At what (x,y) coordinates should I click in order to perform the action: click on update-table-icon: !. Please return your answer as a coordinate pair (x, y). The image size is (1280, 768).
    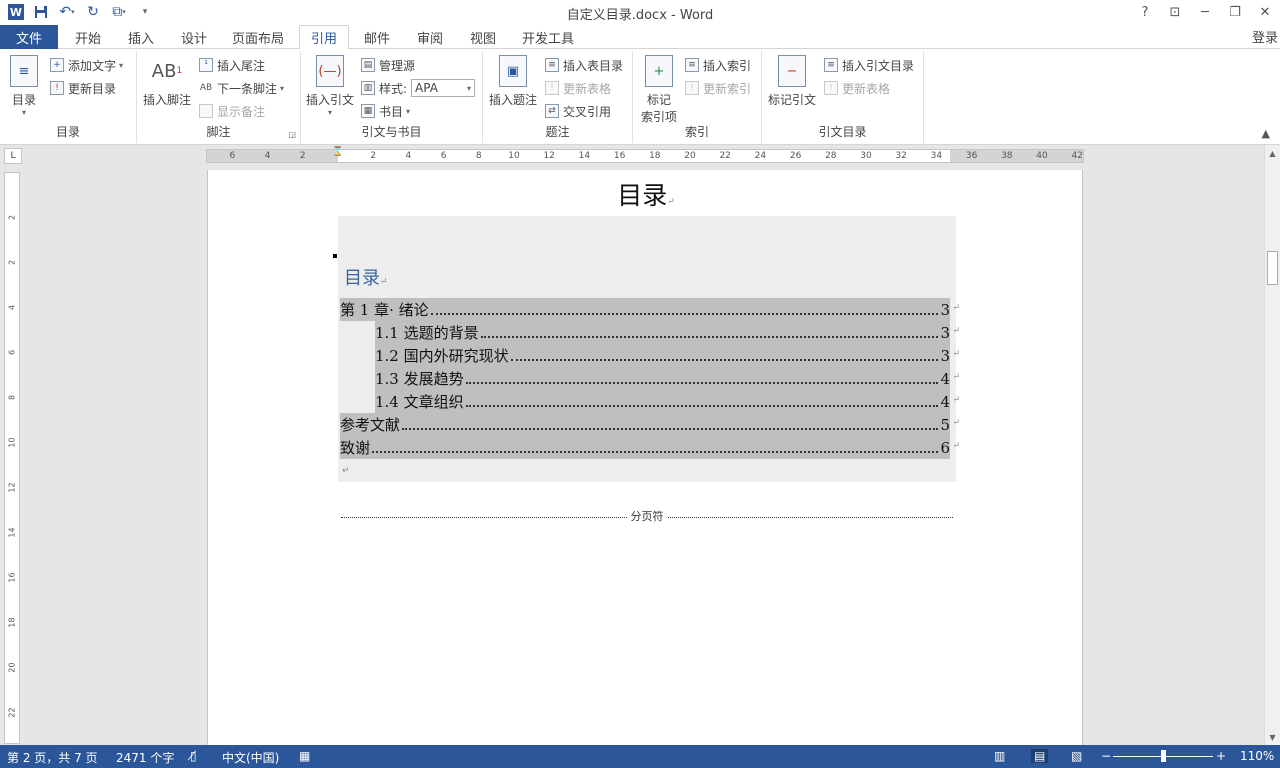
    Looking at the image, I should click on (552, 88).